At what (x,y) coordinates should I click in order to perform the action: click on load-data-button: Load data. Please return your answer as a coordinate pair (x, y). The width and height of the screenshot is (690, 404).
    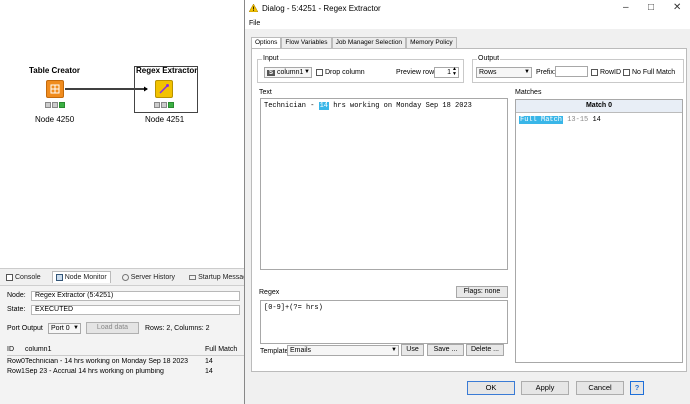
    Looking at the image, I should click on (112, 328).